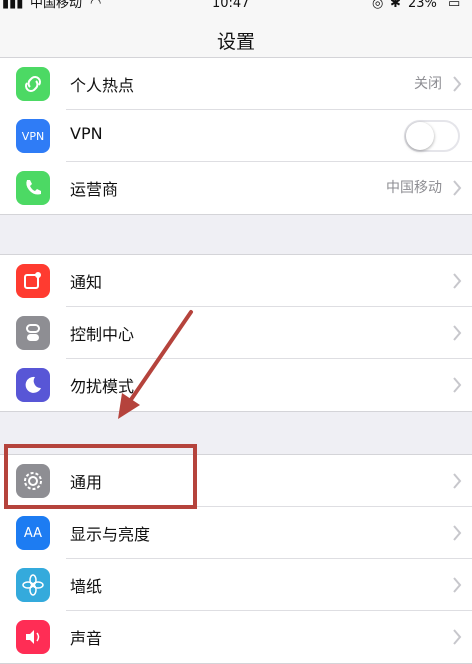 The height and width of the screenshot is (664, 472). I want to click on moon-icon, so click(33, 385).